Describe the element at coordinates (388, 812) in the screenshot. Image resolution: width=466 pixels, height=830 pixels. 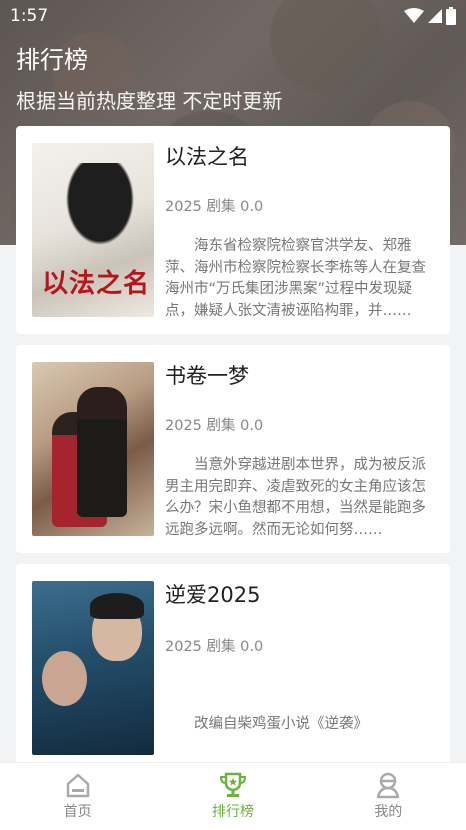
I see `tab-profile-label: 我的` at that location.